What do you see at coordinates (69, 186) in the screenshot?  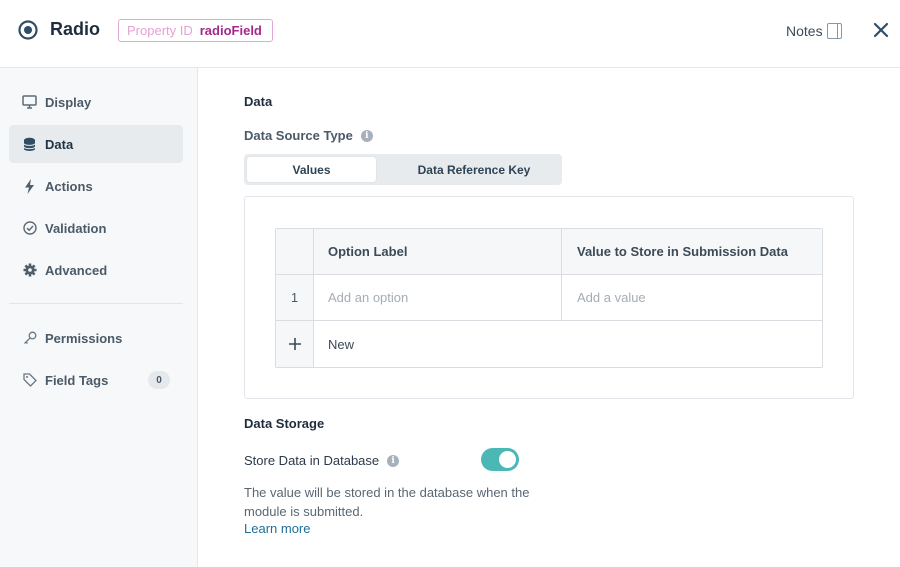 I see `sidebar-item-label: Actions` at bounding box center [69, 186].